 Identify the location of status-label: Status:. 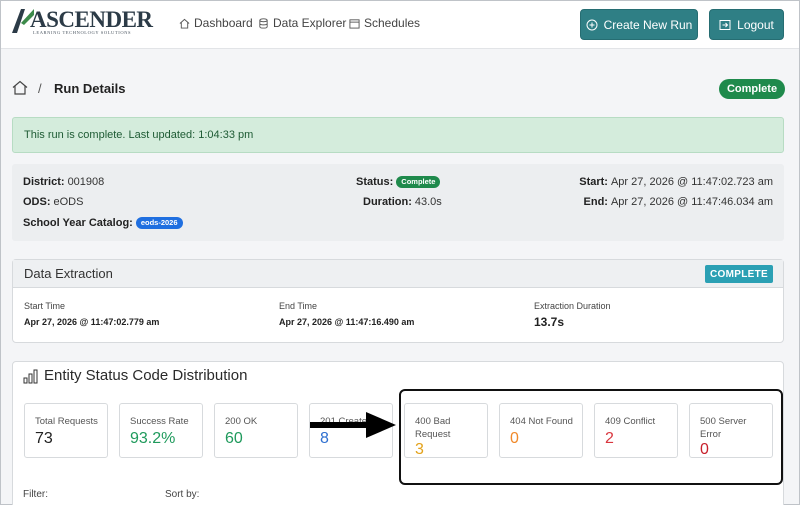
(375, 182).